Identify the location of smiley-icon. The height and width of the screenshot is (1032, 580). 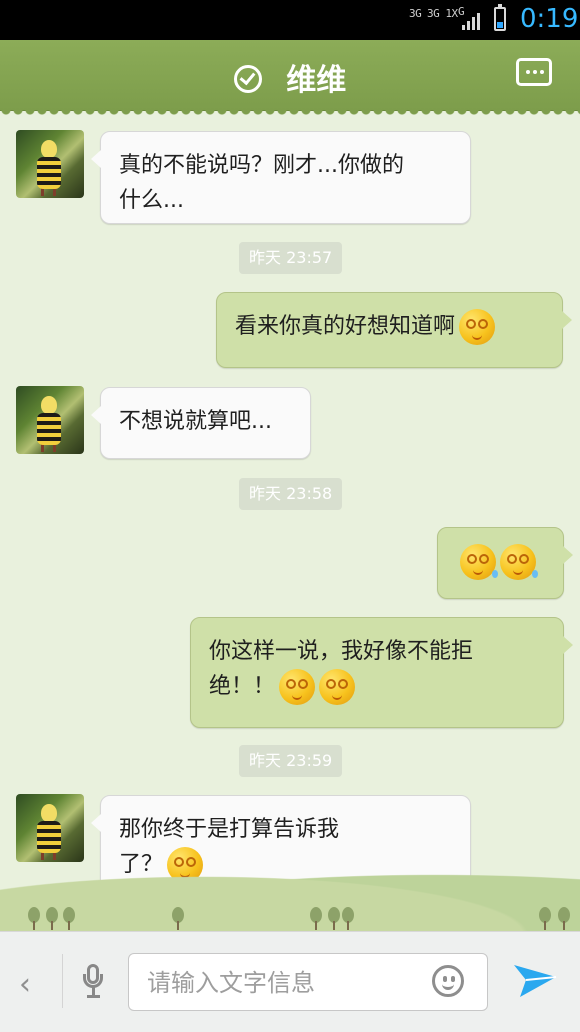
(448, 981).